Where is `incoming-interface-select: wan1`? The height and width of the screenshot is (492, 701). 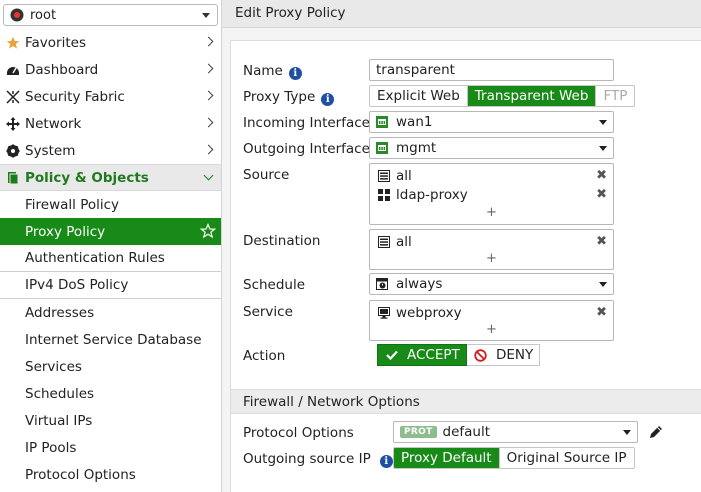 incoming-interface-select: wan1 is located at coordinates (491, 122).